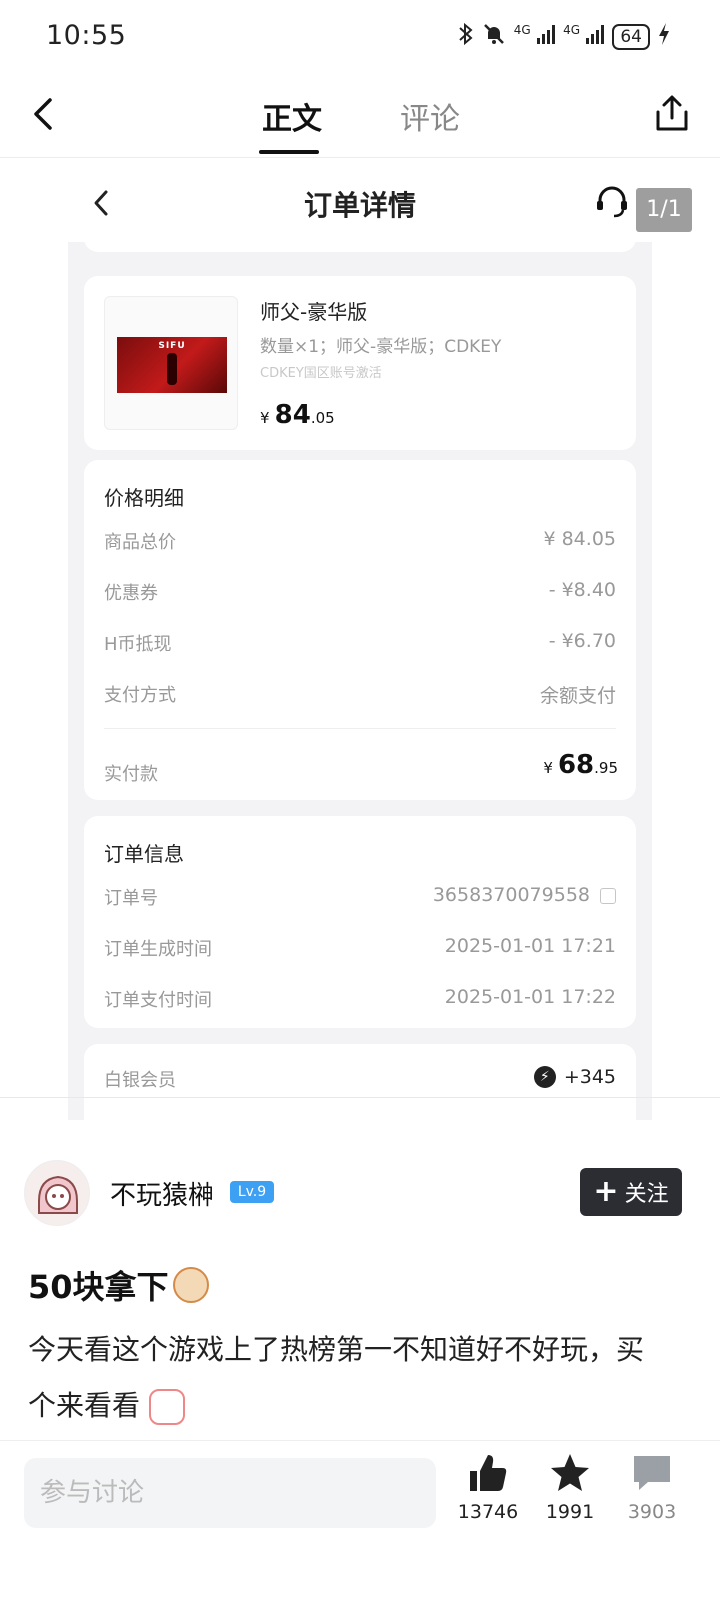  What do you see at coordinates (584, 36) in the screenshot?
I see `signal-icon-2: 4G` at bounding box center [584, 36].